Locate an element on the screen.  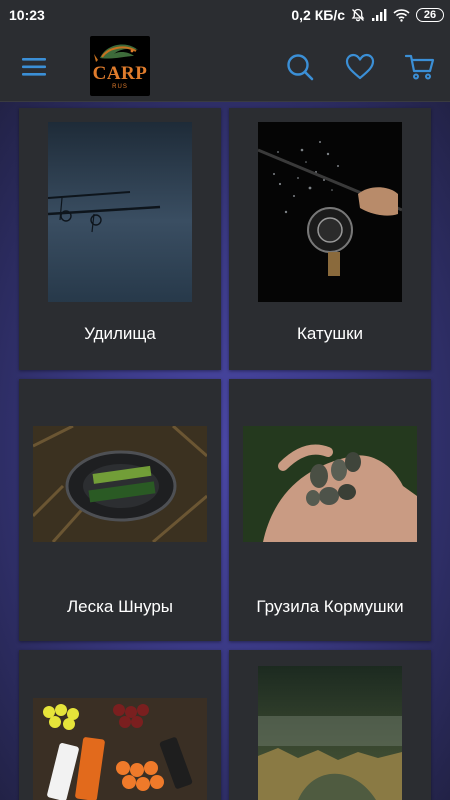
search-icon is located at coordinates (300, 67).